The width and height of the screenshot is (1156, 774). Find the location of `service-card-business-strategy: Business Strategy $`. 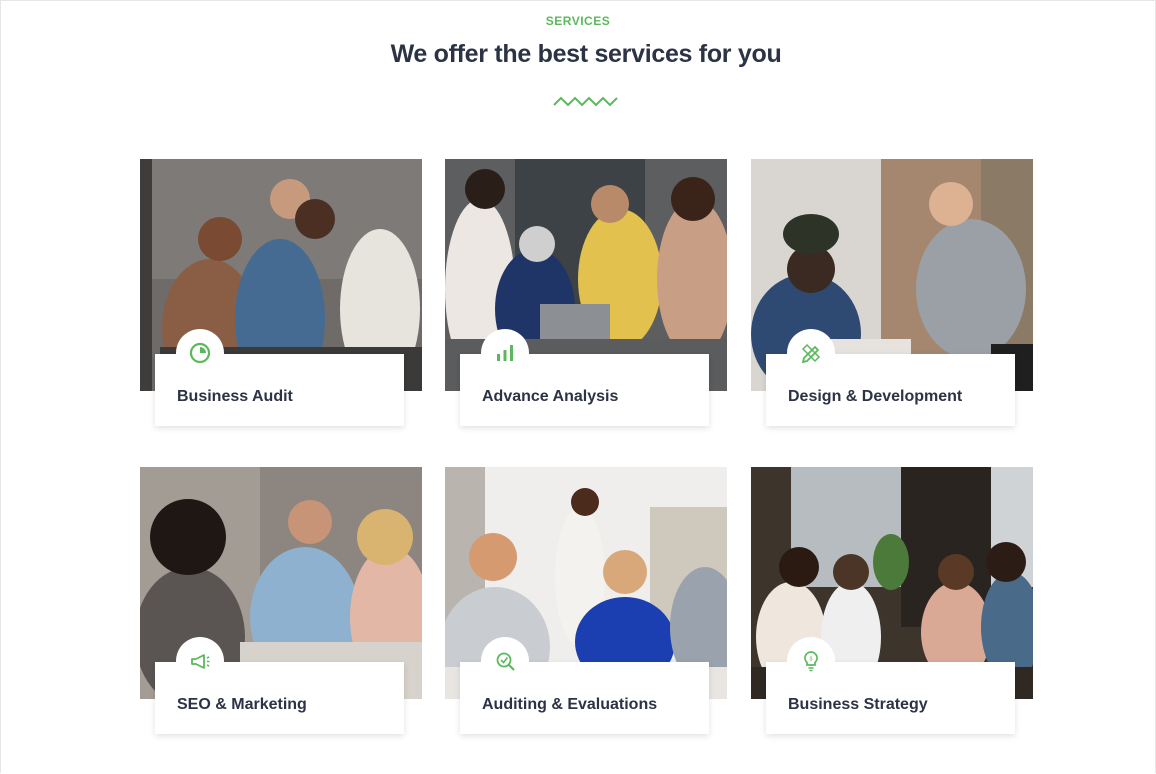

service-card-business-strategy: Business Strategy $ is located at coordinates (892, 601).